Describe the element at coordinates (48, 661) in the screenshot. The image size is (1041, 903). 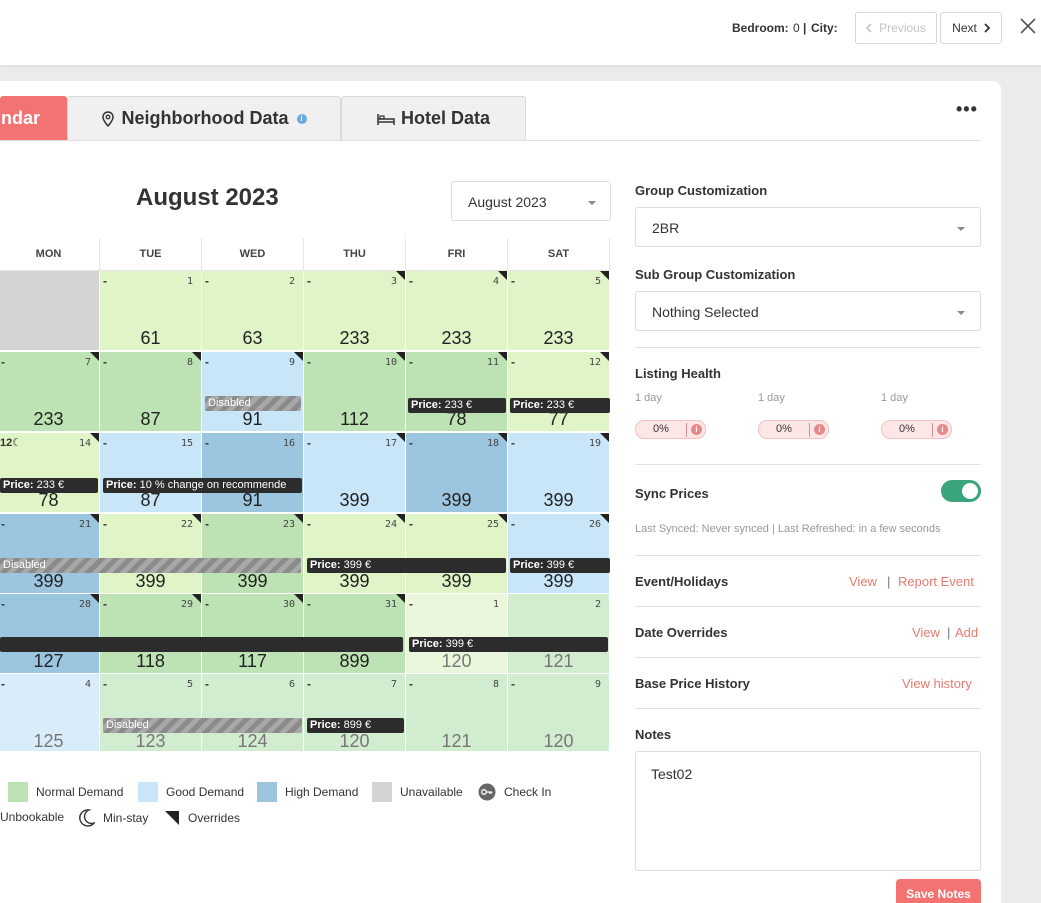
I see `day-price: 127` at that location.